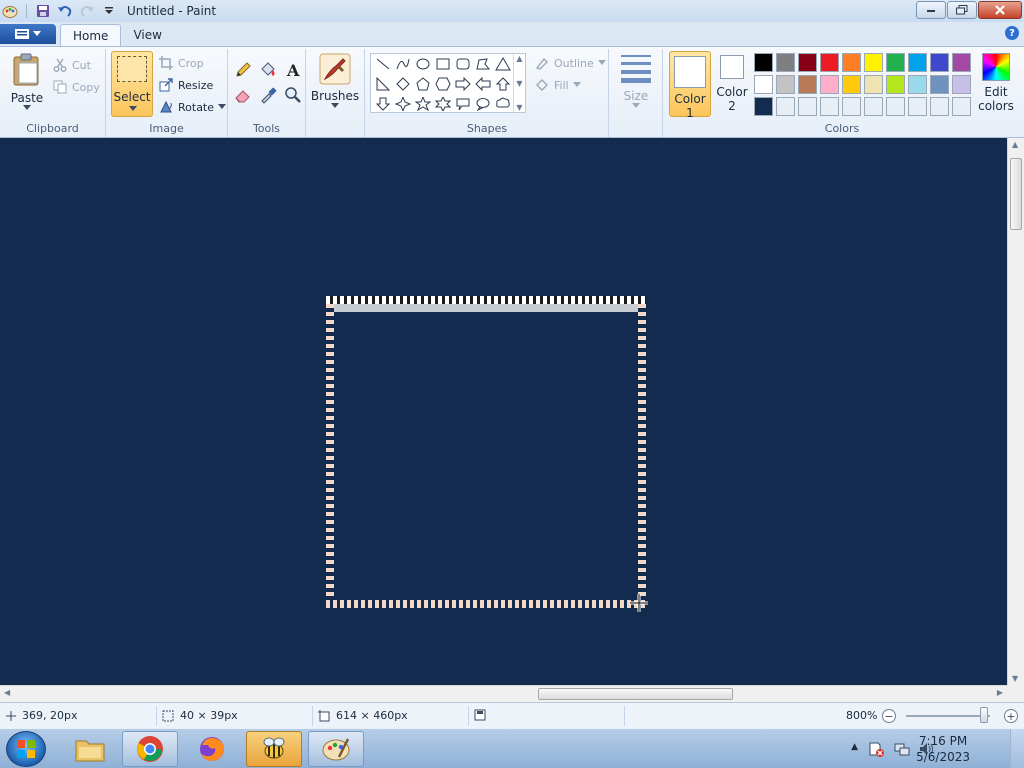 This screenshot has height=768, width=1024. Describe the element at coordinates (984, 715) in the screenshot. I see `zoom-slider-thumb` at that location.